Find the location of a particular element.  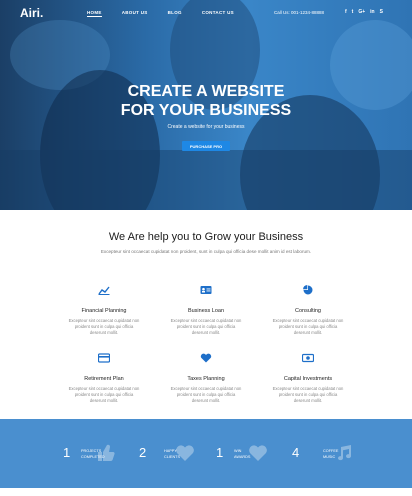

services-title: We Are help you to Grow your Business is located at coordinates (206, 237).